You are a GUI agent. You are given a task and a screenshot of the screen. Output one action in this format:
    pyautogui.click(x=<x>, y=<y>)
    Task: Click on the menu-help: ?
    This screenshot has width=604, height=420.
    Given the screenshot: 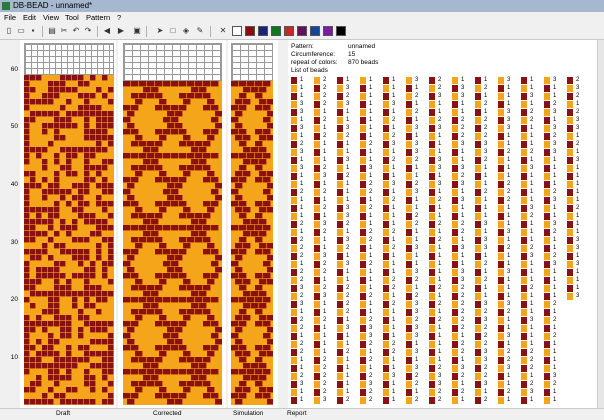 What is the action you would take?
    pyautogui.click(x=119, y=17)
    